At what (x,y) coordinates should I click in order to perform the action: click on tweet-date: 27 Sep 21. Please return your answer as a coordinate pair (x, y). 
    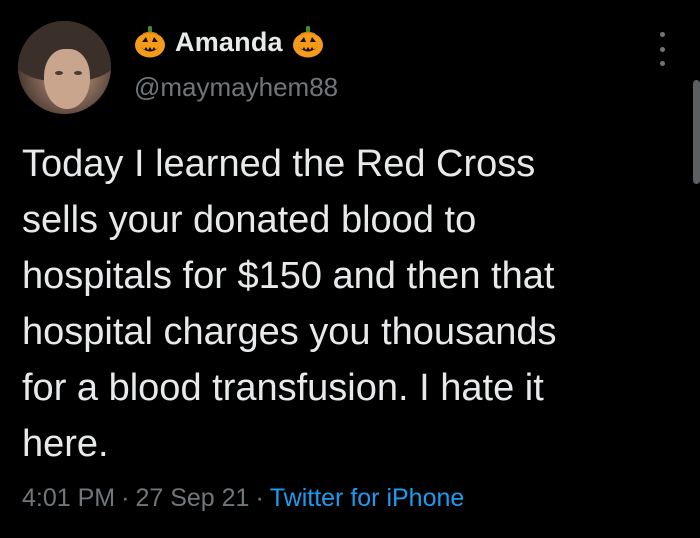
    Looking at the image, I should click on (192, 498).